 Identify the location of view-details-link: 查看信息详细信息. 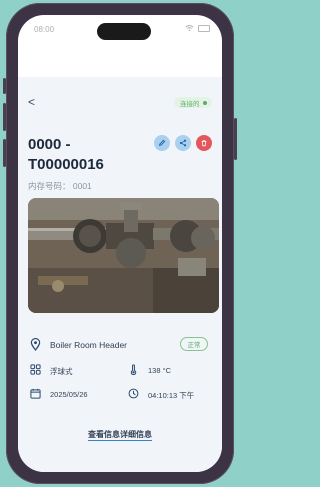
(120, 435).